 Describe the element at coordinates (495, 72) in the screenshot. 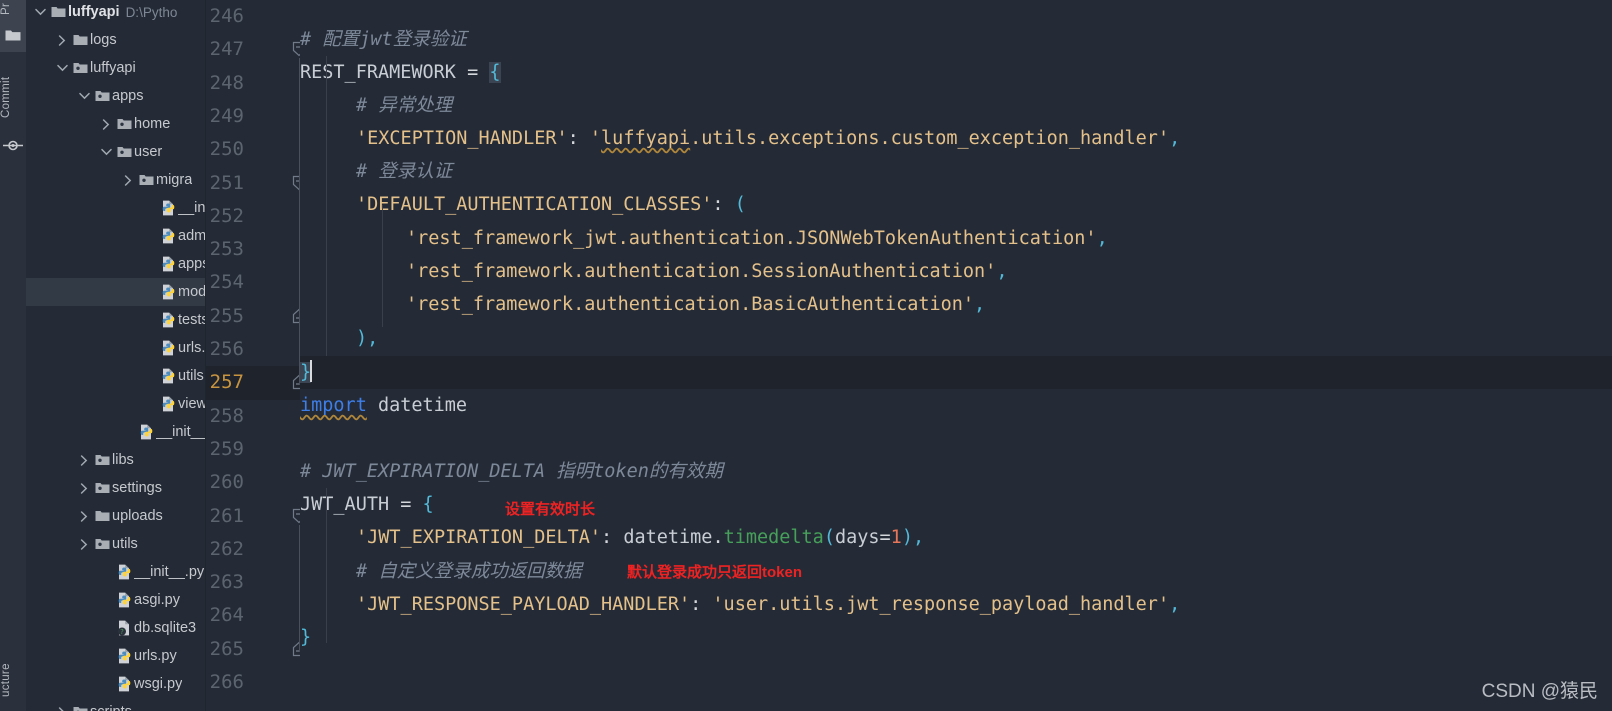

I see `brace-open-token: {` at that location.